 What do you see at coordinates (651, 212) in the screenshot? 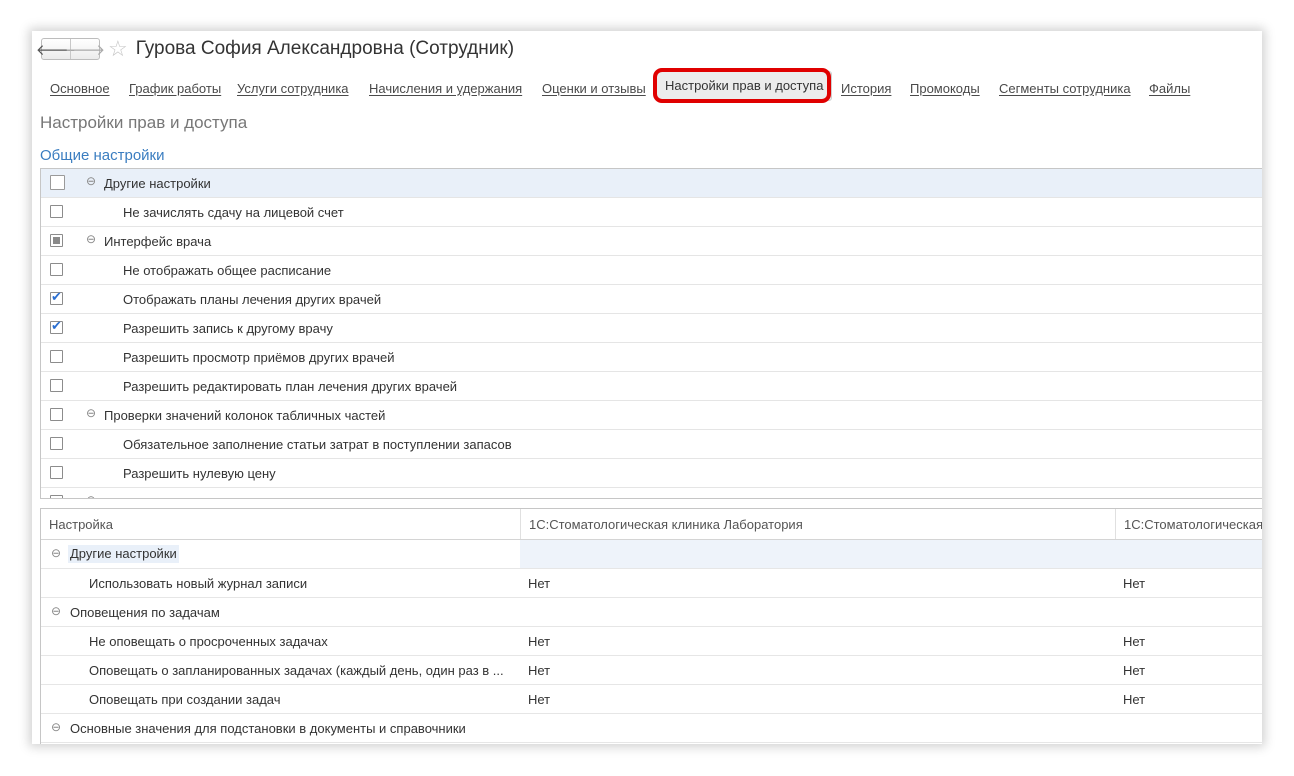
I see `tree-row: Не зачислять сдачу на лицевой счет` at bounding box center [651, 212].